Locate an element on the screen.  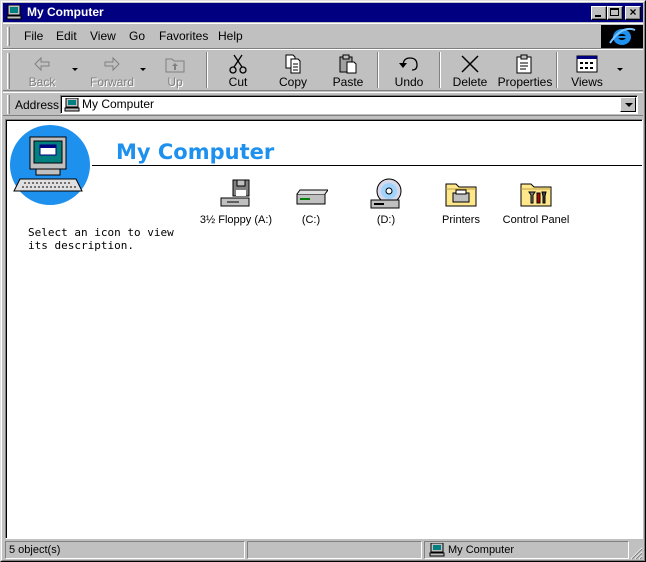
title-bar: My Computer × is located at coordinates (323, 12).